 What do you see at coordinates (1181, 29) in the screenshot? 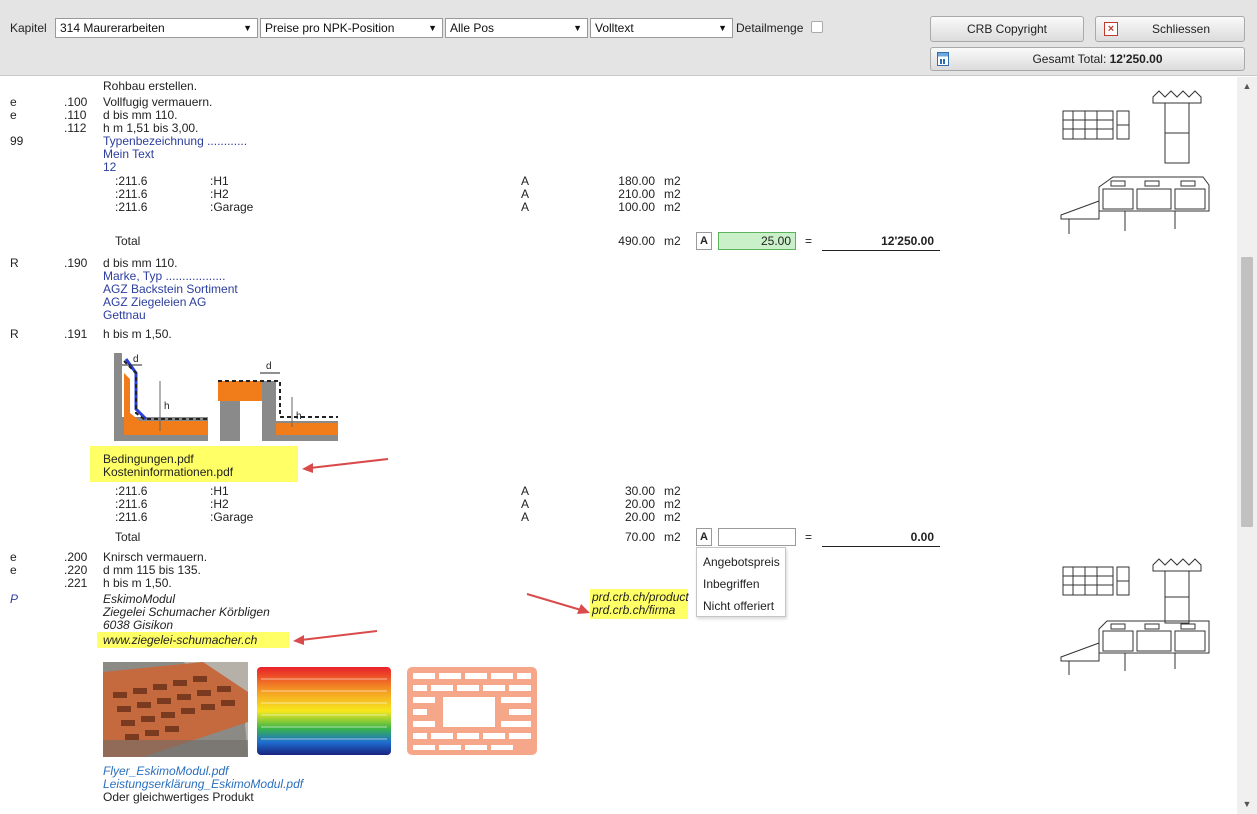
I see `close-button-label: Schliessen` at bounding box center [1181, 29].